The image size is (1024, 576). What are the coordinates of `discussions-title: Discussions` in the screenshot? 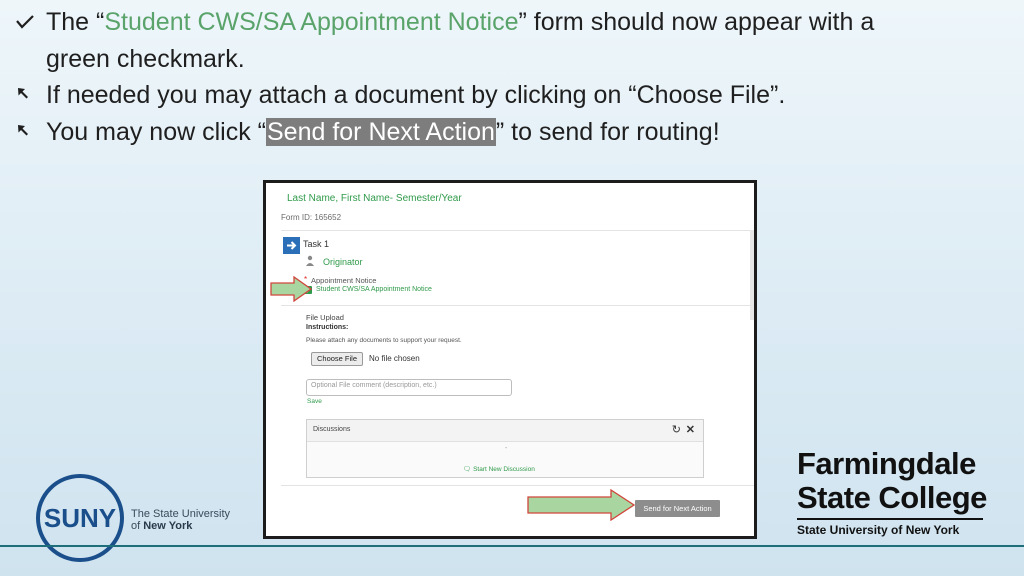 It's located at (332, 429).